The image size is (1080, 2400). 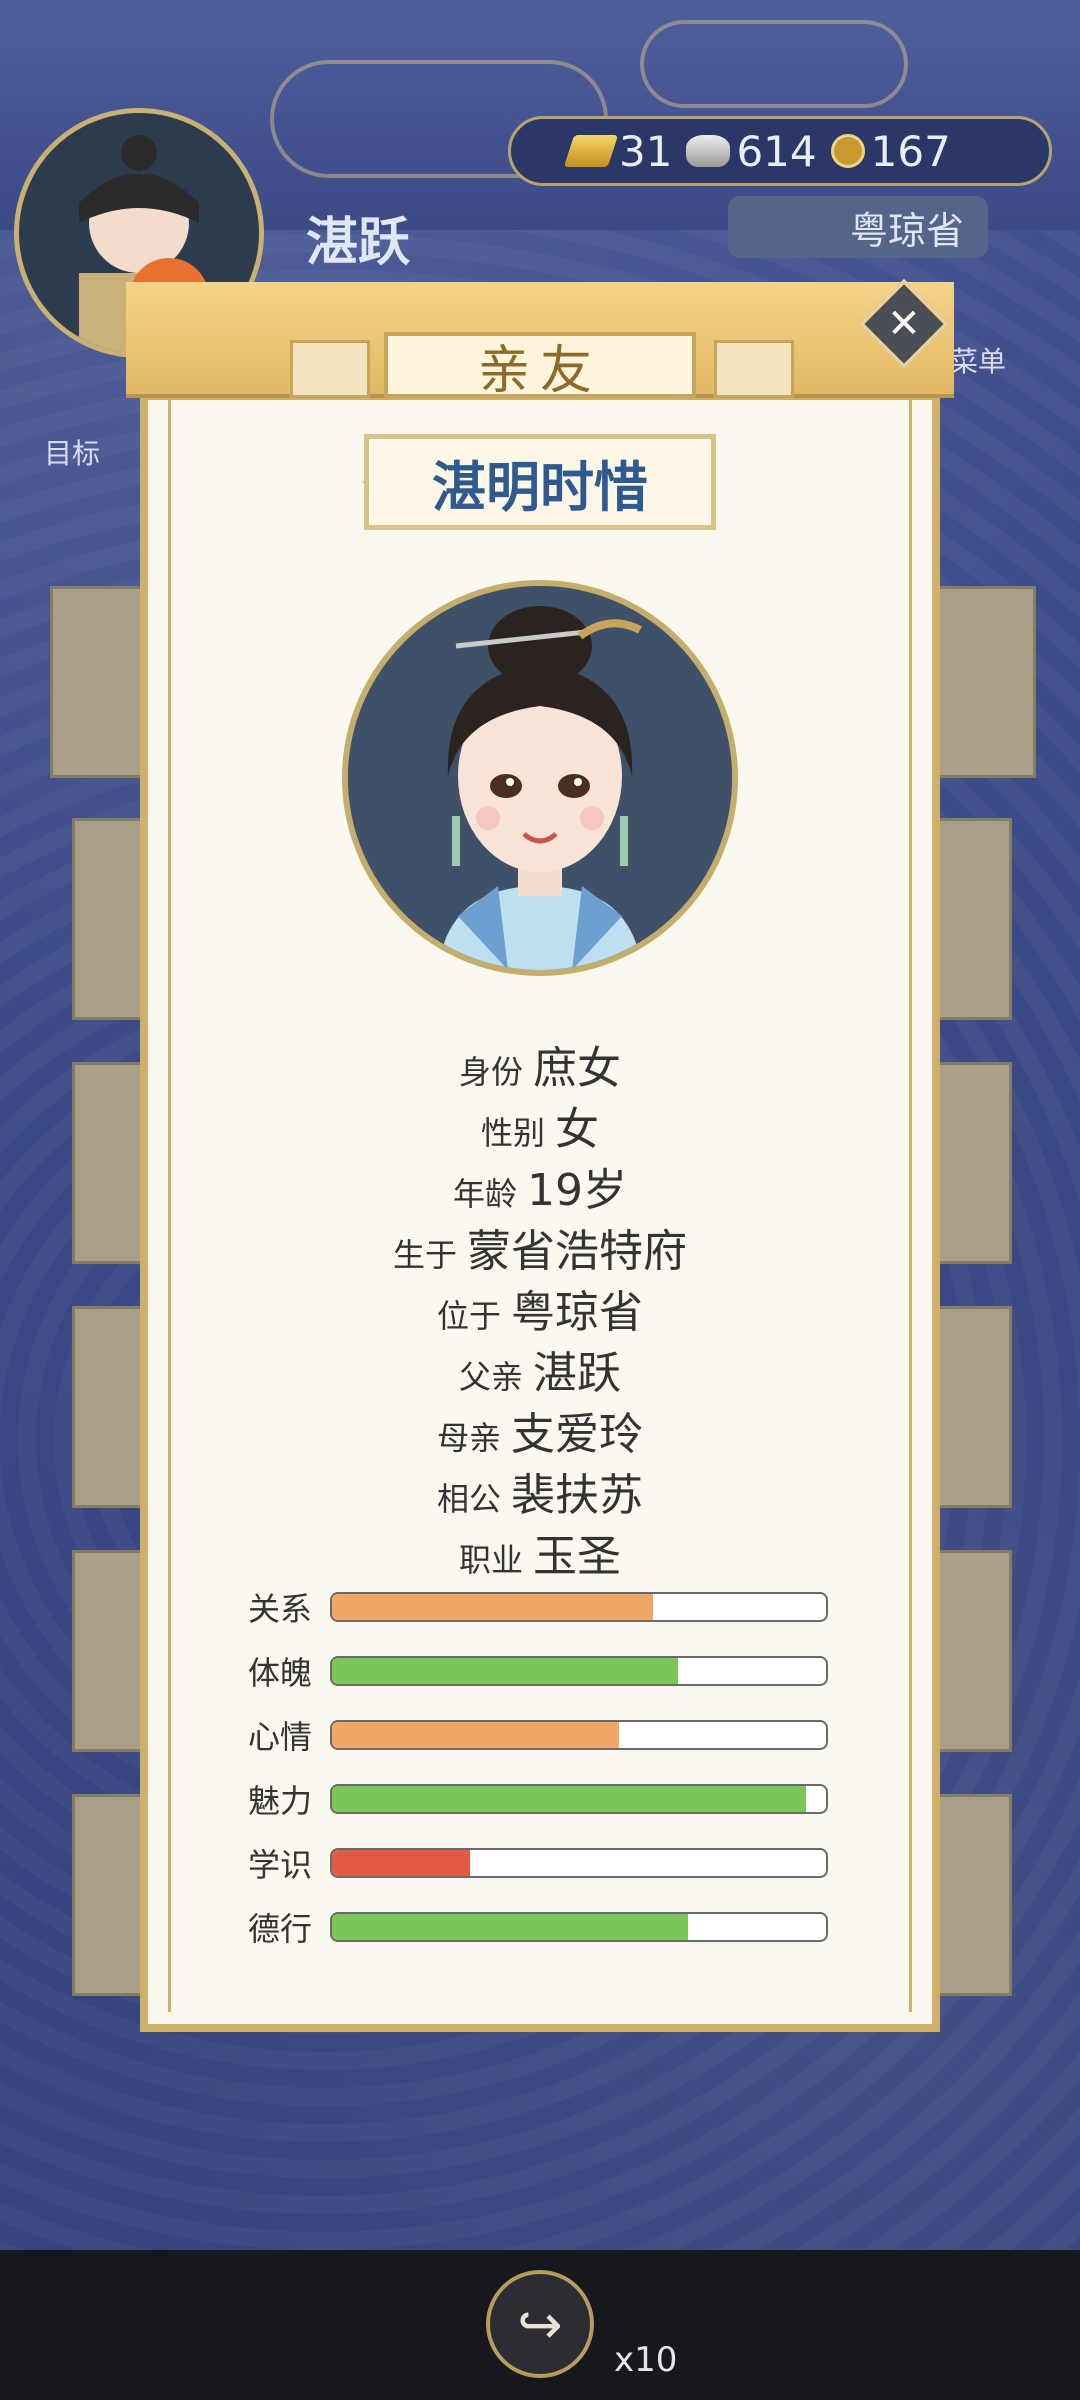 What do you see at coordinates (776, 151) in the screenshot?
I see `silver-value: 614` at bounding box center [776, 151].